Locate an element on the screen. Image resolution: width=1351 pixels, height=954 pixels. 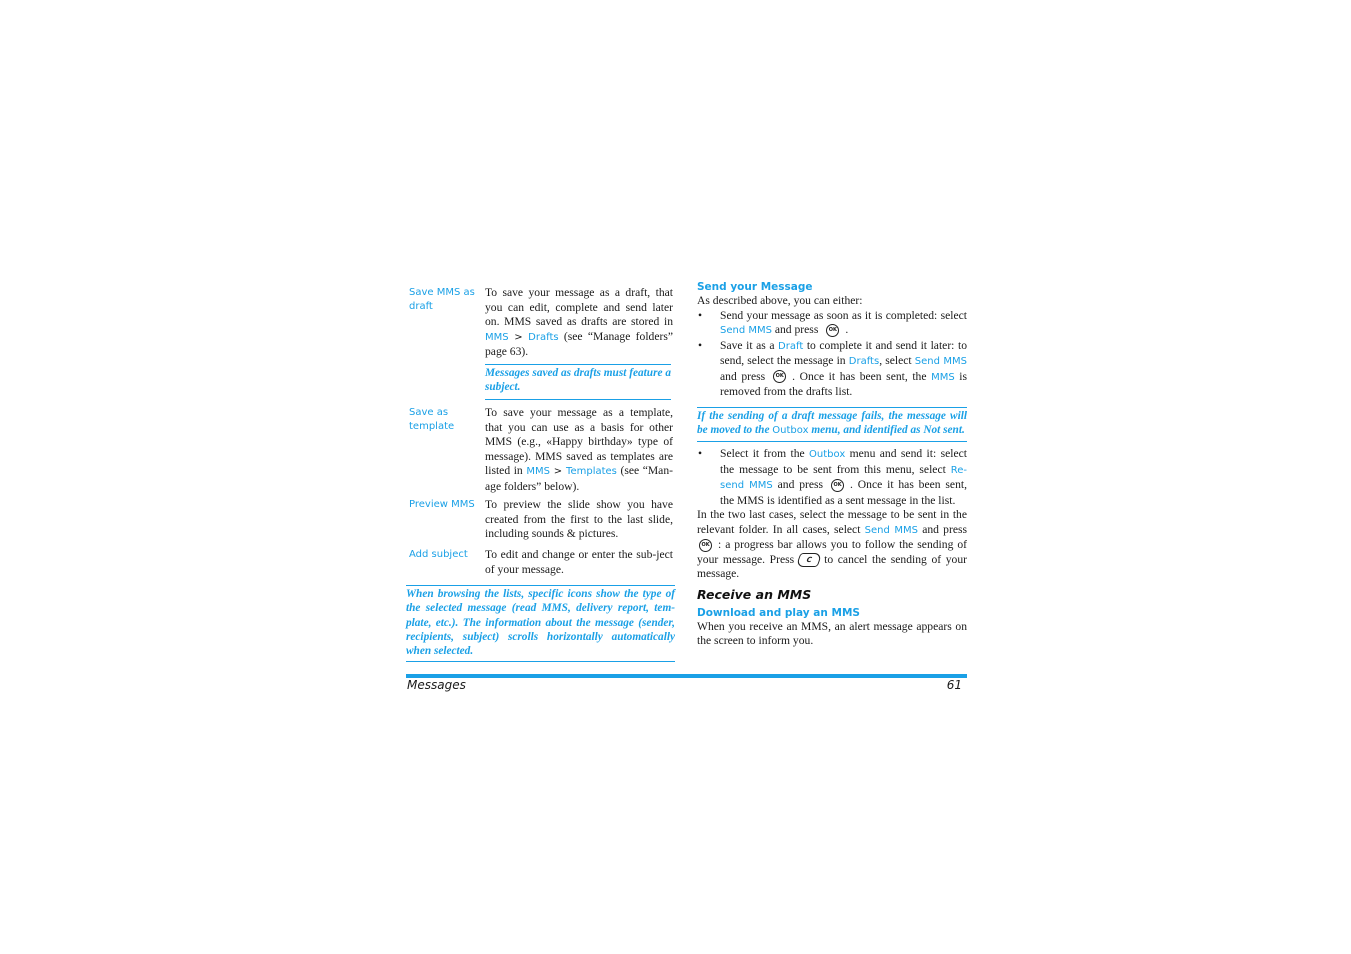
menu-term: Templates is located at coordinates (591, 471).